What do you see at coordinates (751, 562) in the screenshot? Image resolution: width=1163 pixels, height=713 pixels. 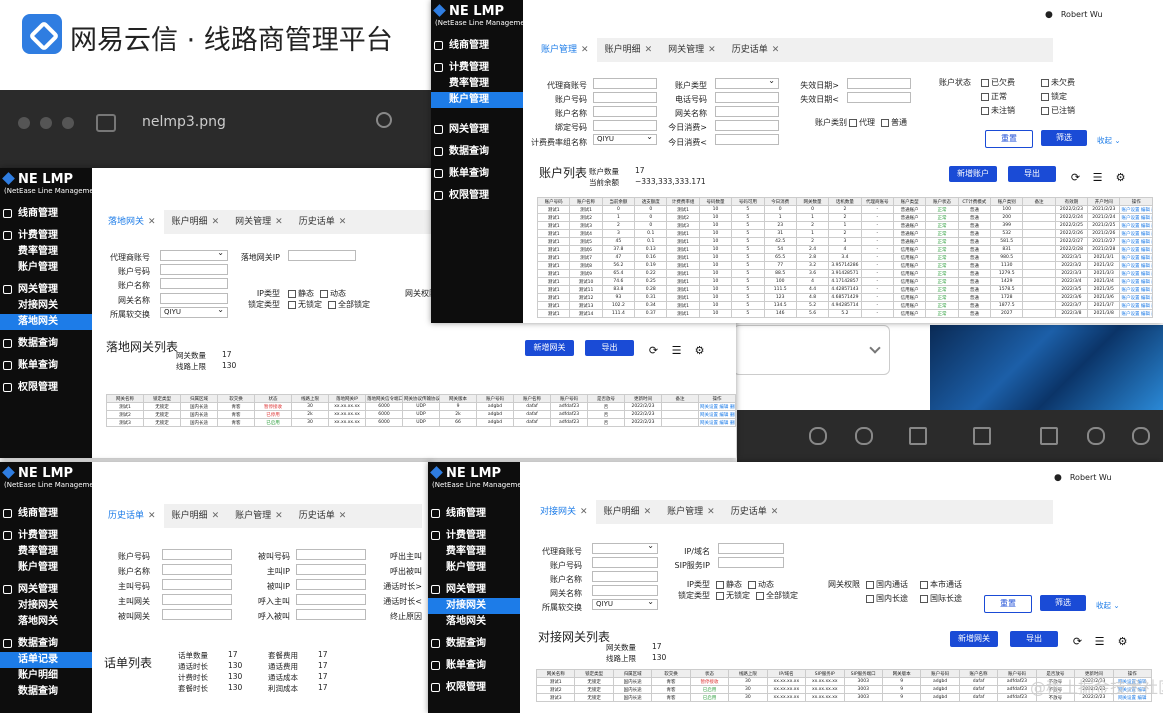 I see `sip-ip-input` at bounding box center [751, 562].